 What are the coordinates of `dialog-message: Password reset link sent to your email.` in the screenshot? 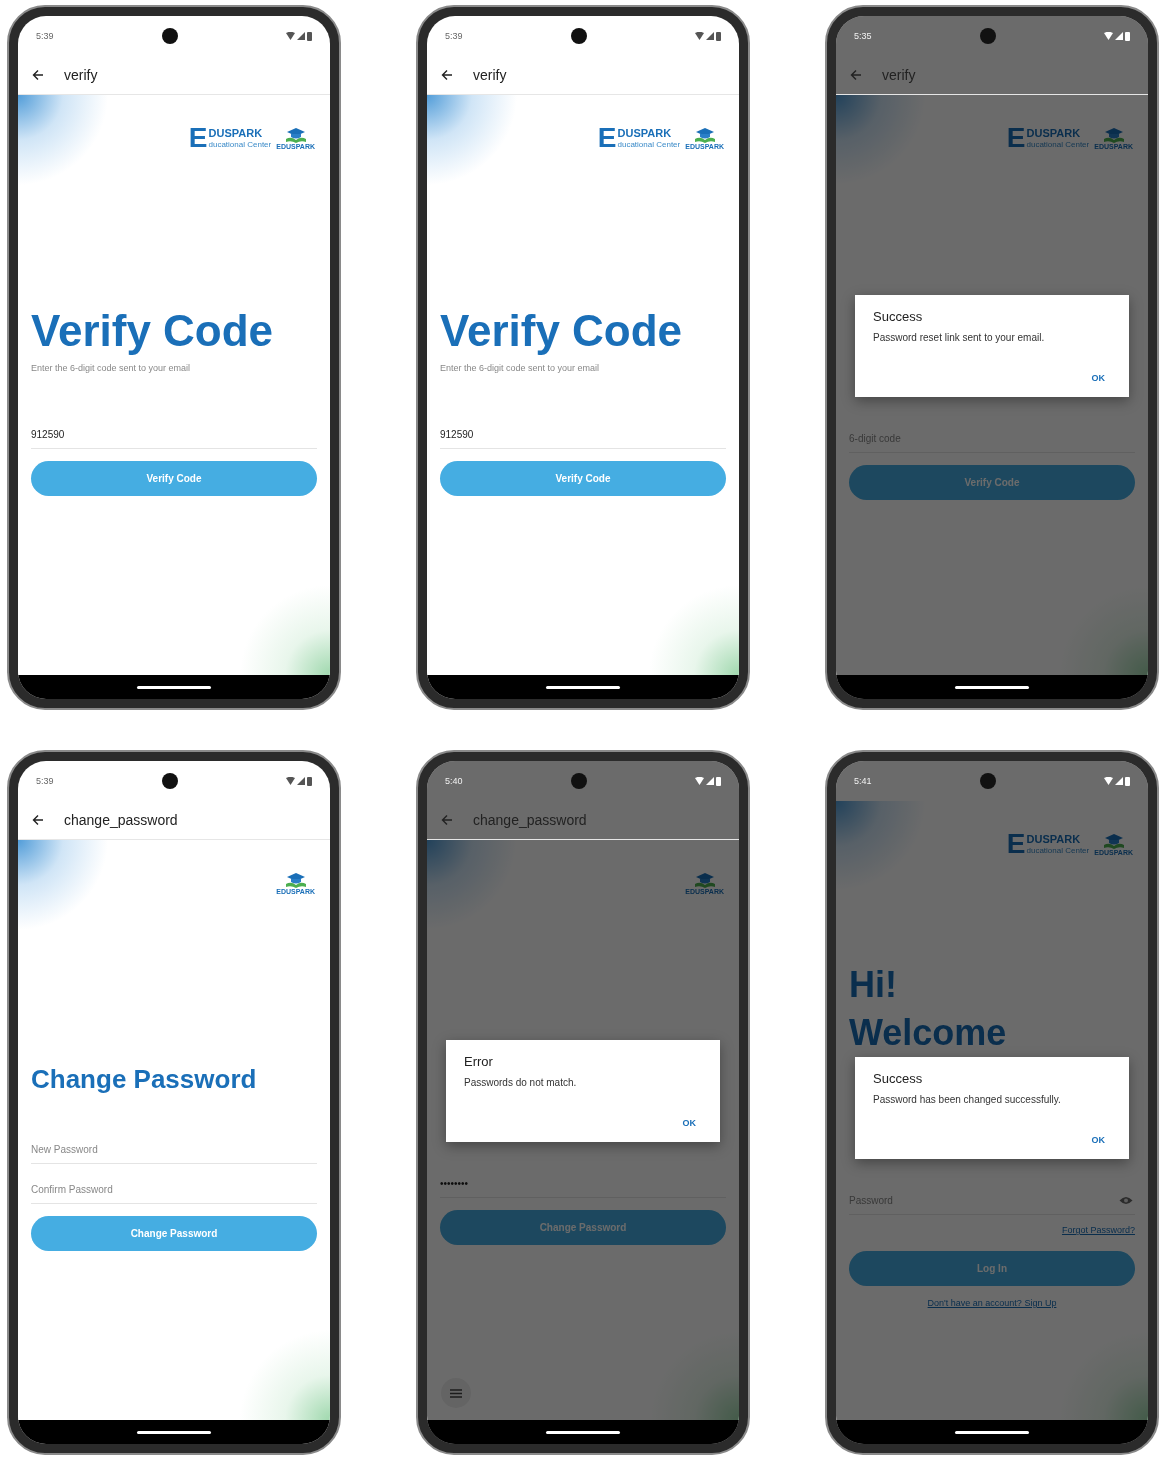 It's located at (959, 337).